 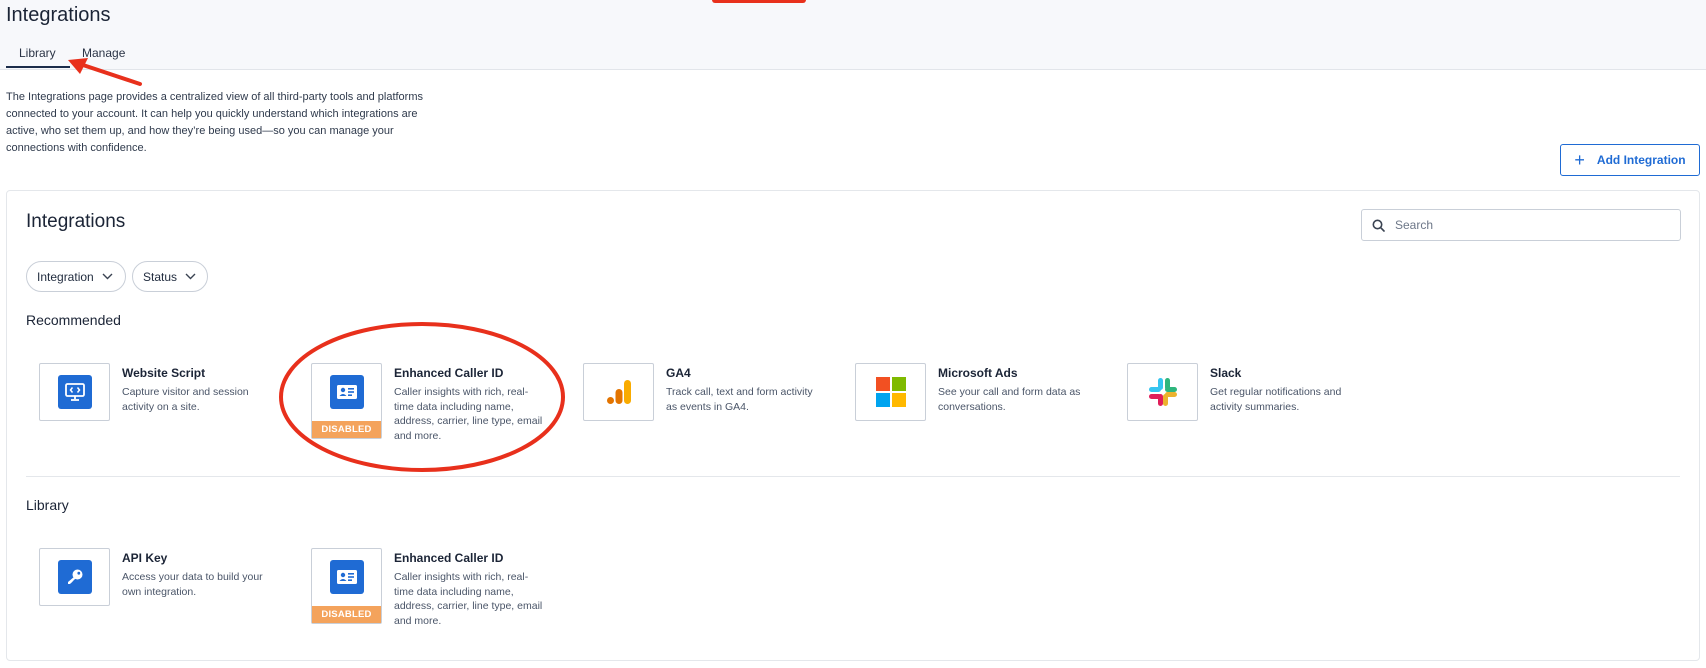 I want to click on filter-integration-label: Integration, so click(x=65, y=276).